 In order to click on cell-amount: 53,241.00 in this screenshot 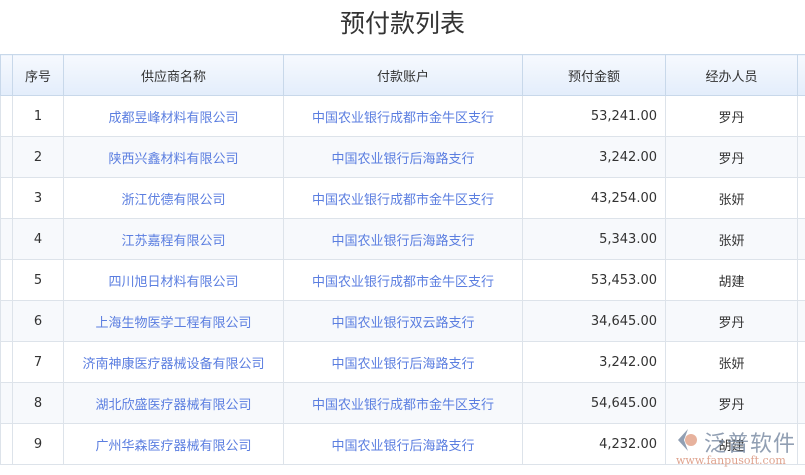, I will do `click(594, 116)`.